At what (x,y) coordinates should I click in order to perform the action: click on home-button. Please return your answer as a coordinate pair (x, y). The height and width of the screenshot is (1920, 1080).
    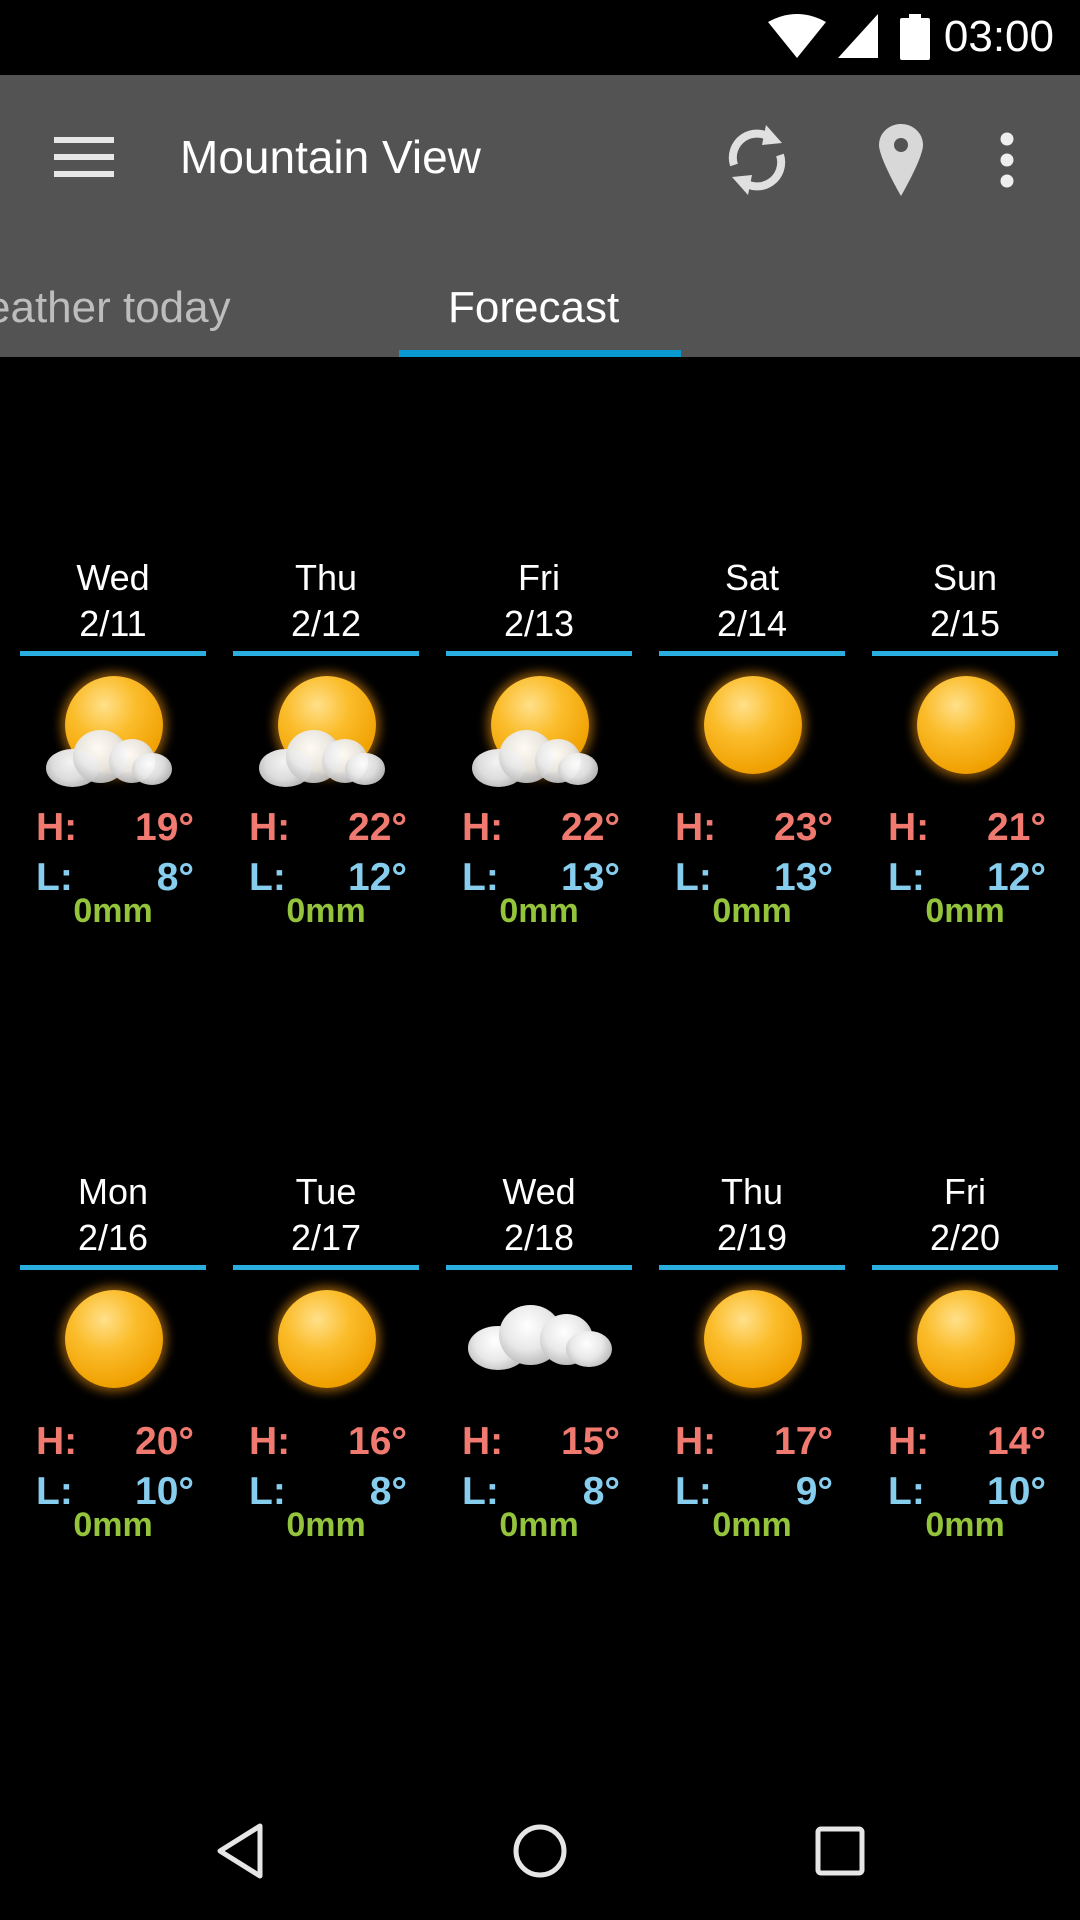
    Looking at the image, I should click on (540, 1851).